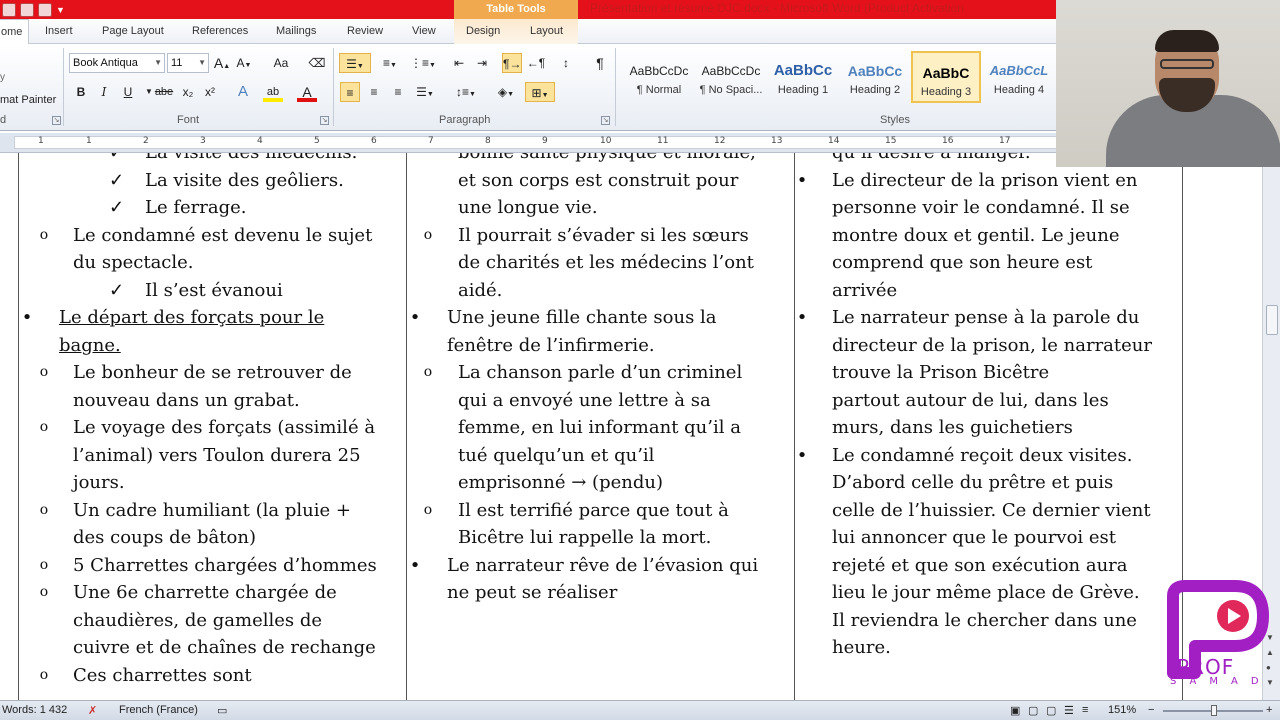 The width and height of the screenshot is (1280, 720). I want to click on italic-button: I, so click(104, 92).